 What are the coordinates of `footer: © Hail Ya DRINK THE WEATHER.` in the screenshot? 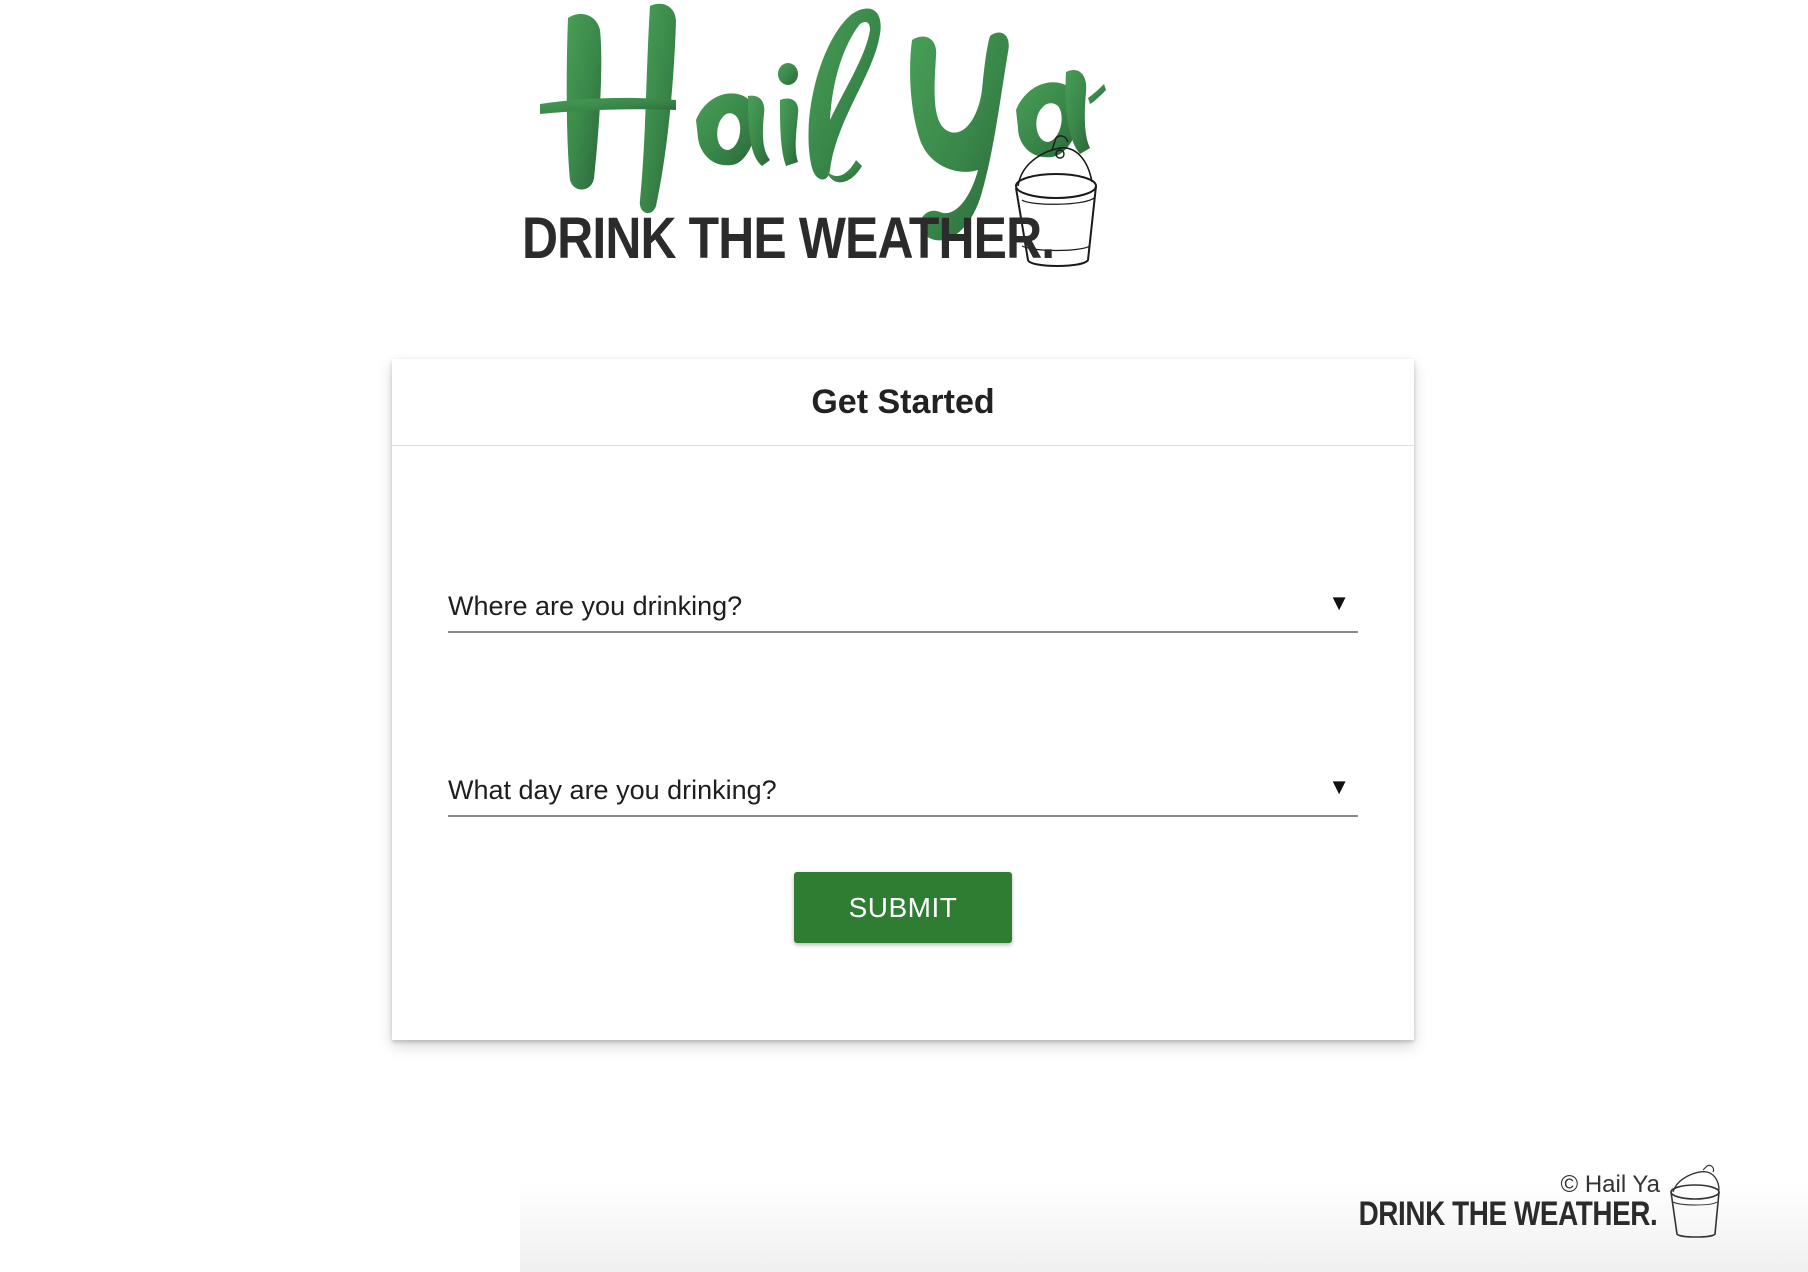 It's located at (1561, 1200).